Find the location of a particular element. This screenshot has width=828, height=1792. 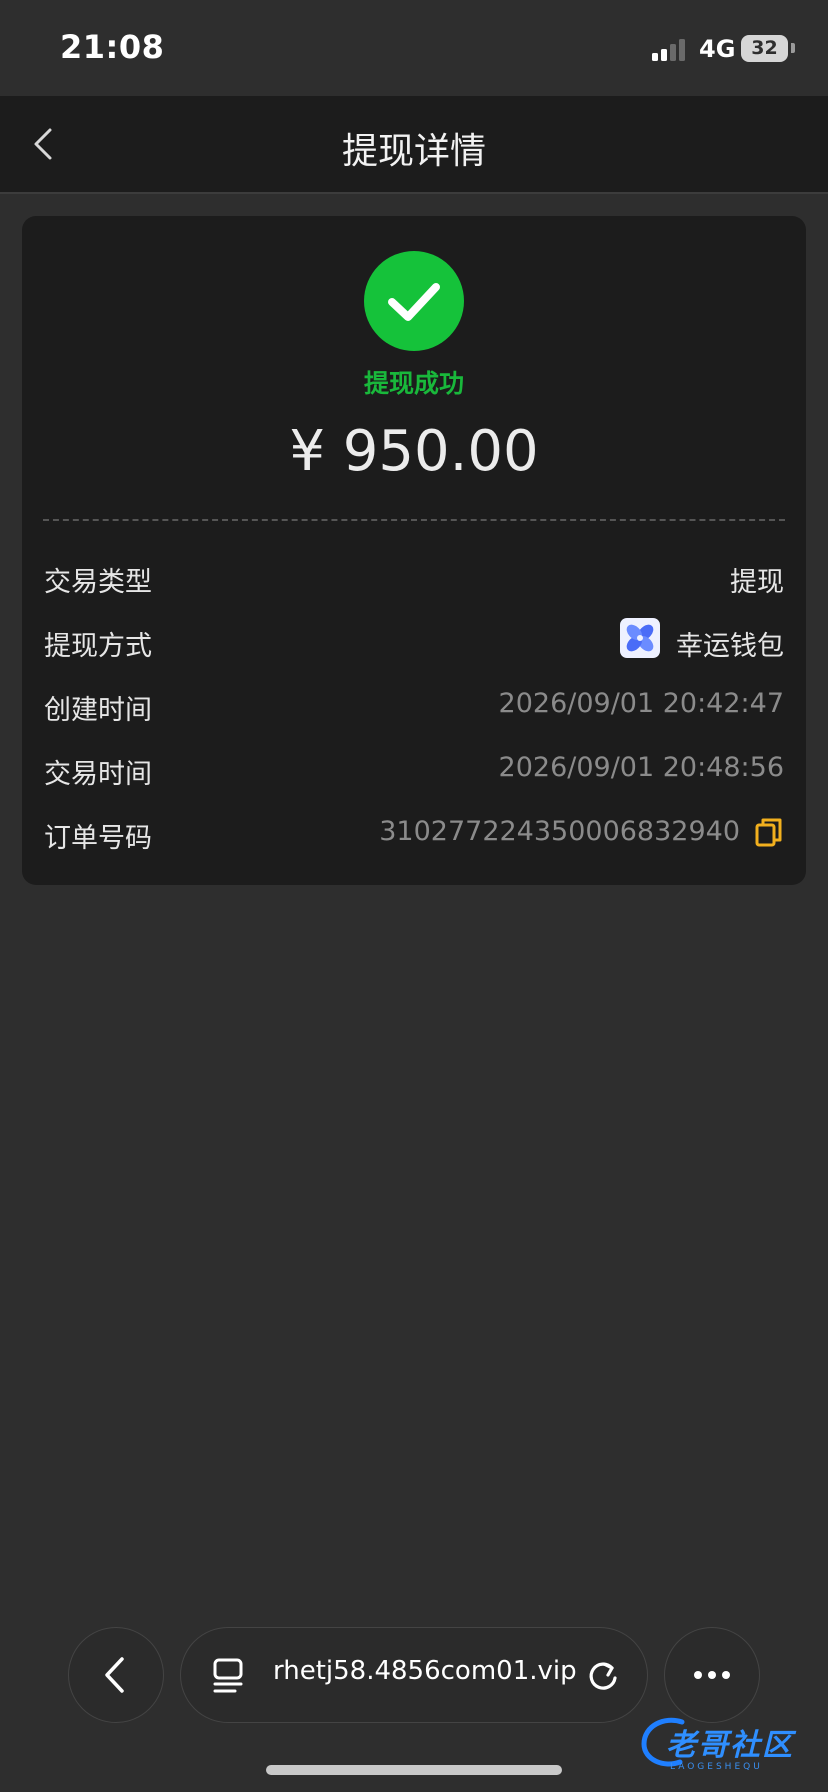

tabs-icon is located at coordinates (228, 1676).